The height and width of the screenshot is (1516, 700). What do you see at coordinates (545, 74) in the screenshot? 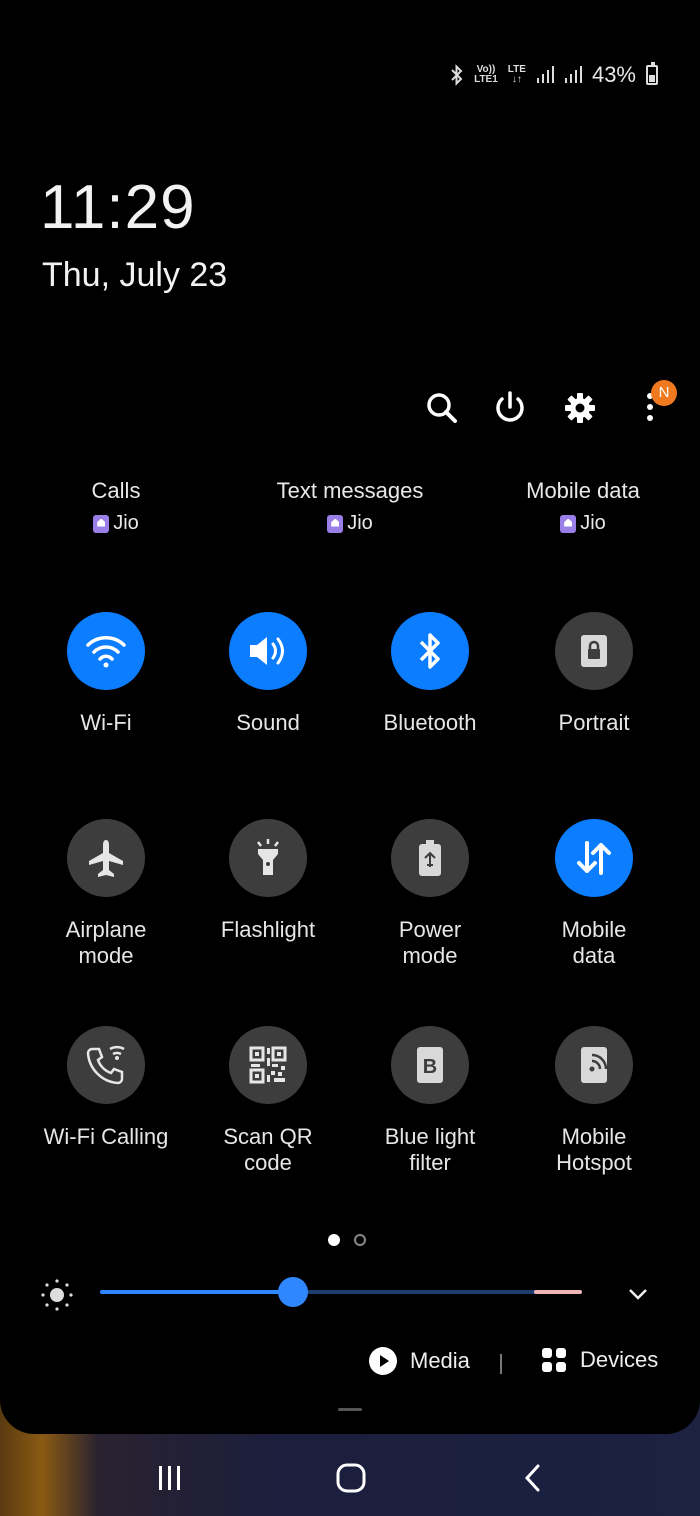
I see `signal-icon-sim1` at bounding box center [545, 74].